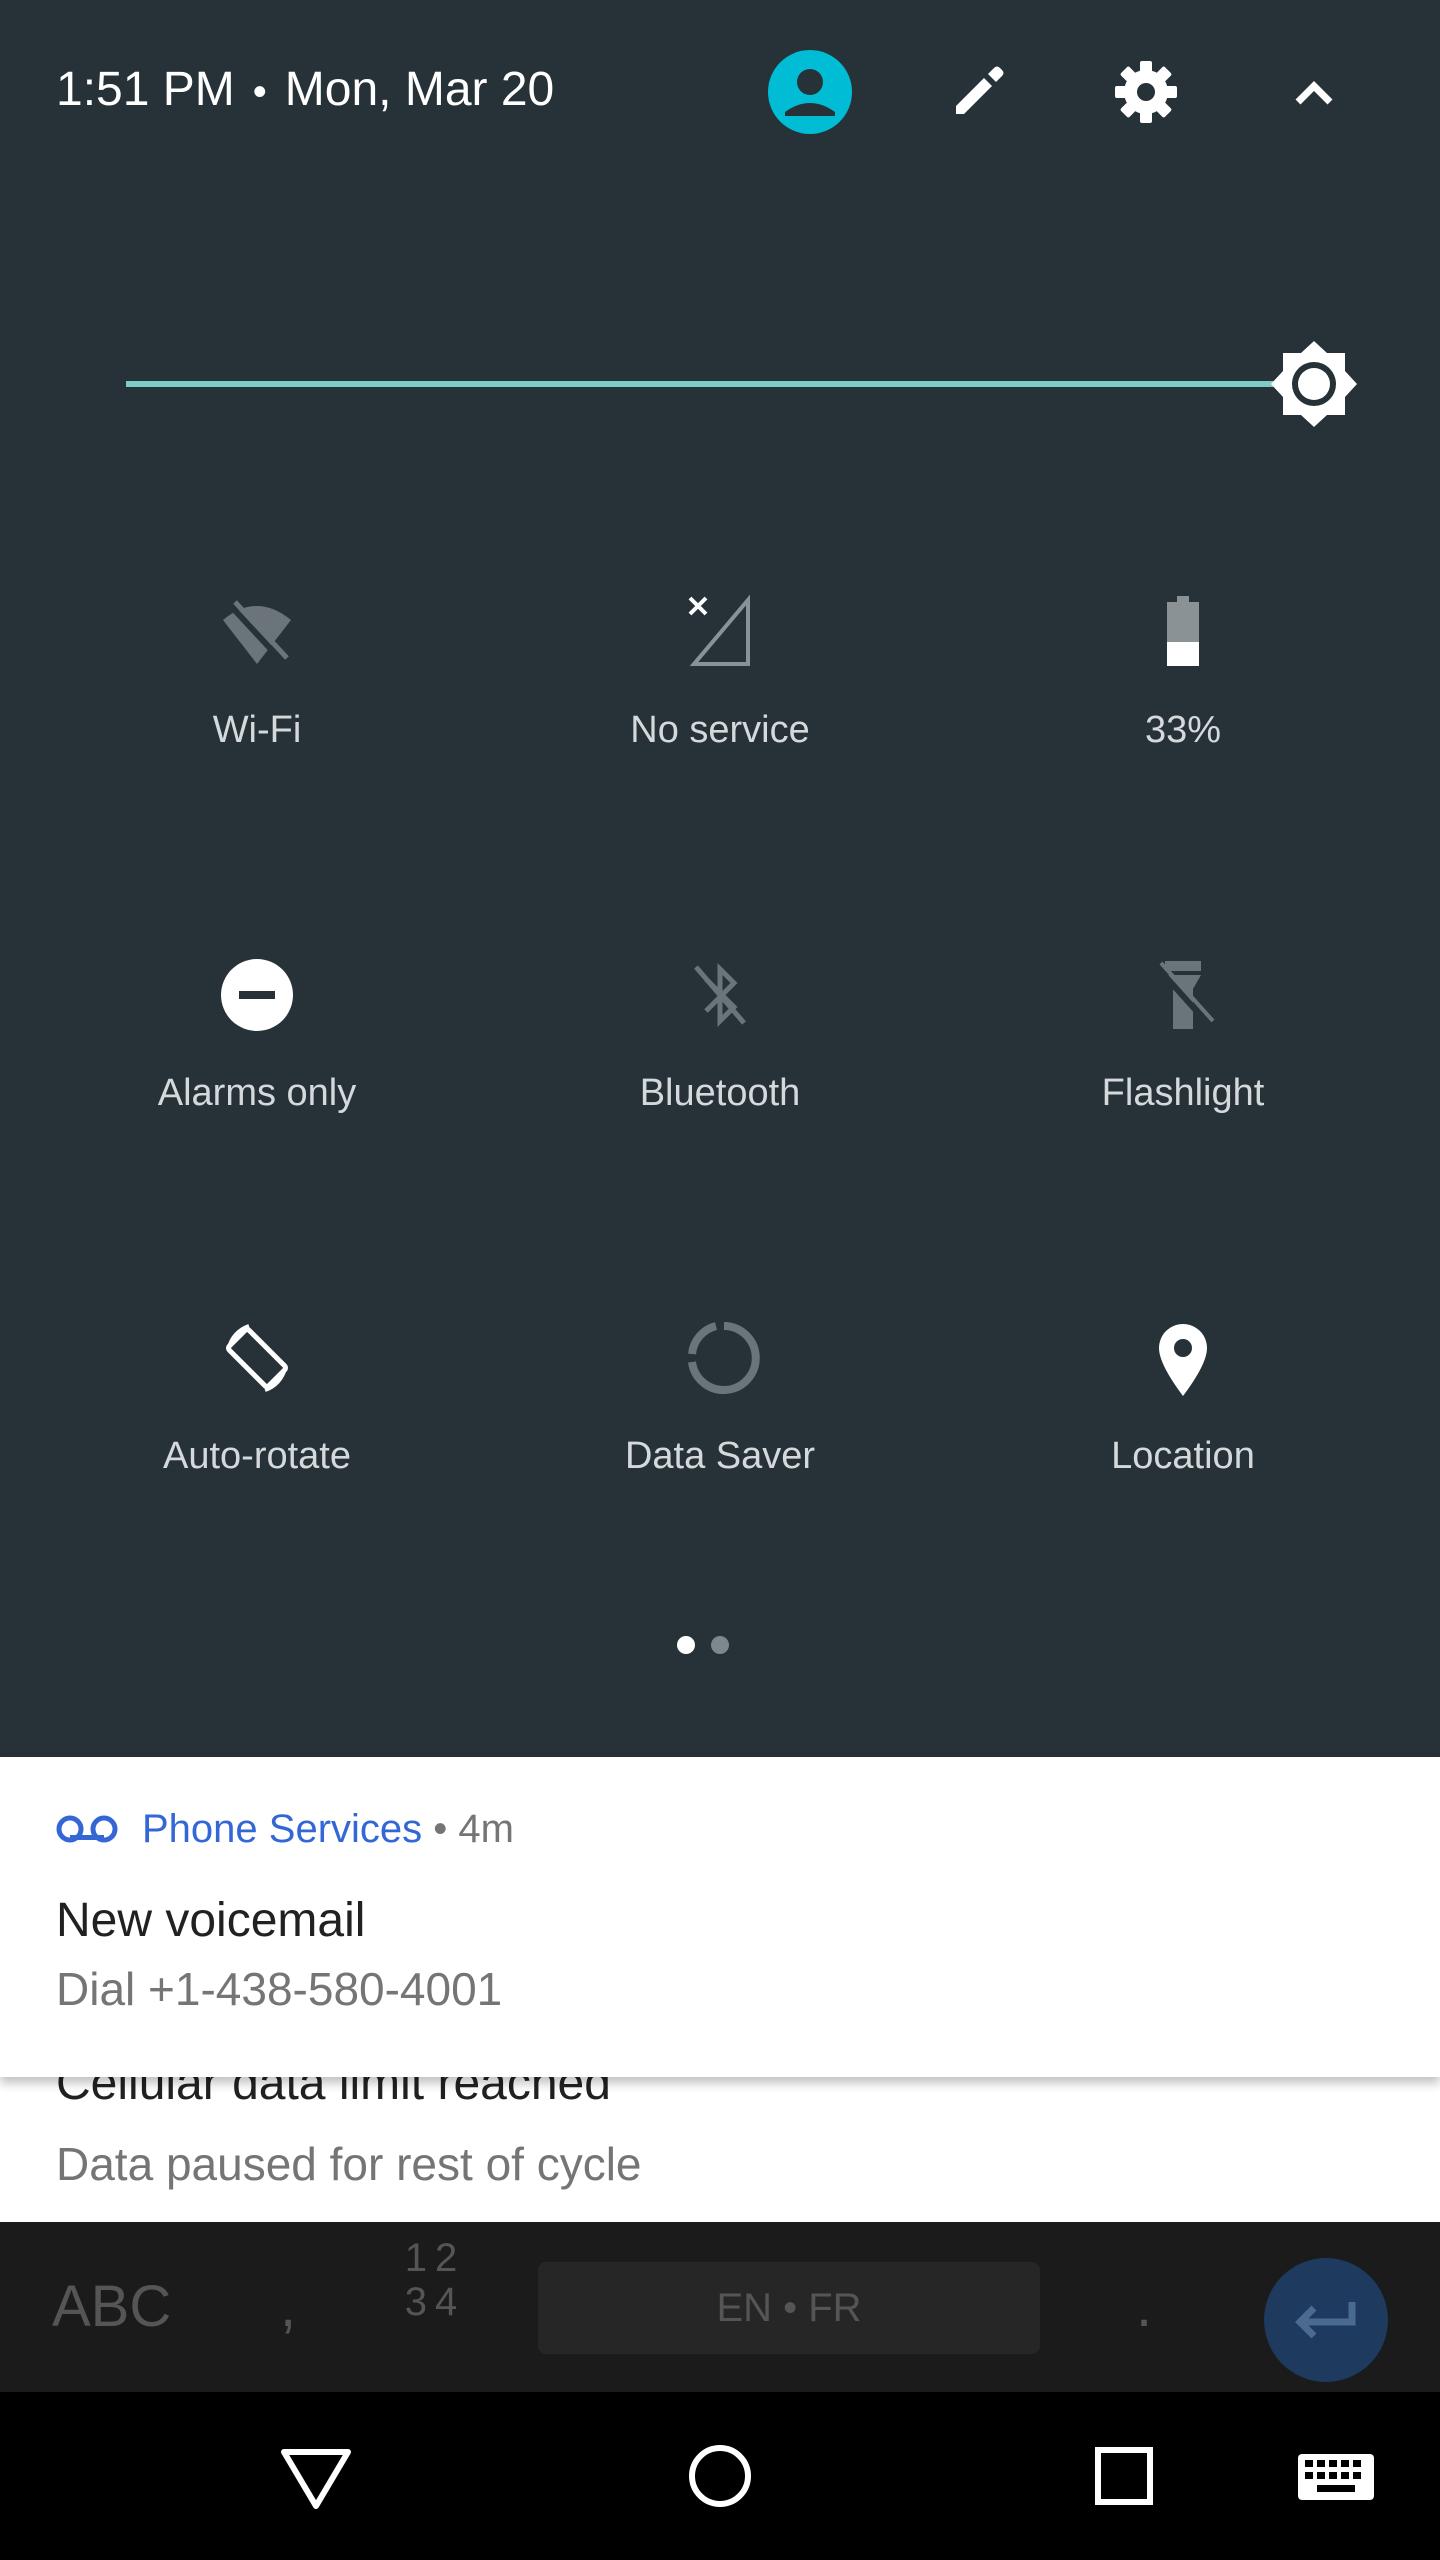 The height and width of the screenshot is (2560, 1440). I want to click on home-button, so click(720, 2476).